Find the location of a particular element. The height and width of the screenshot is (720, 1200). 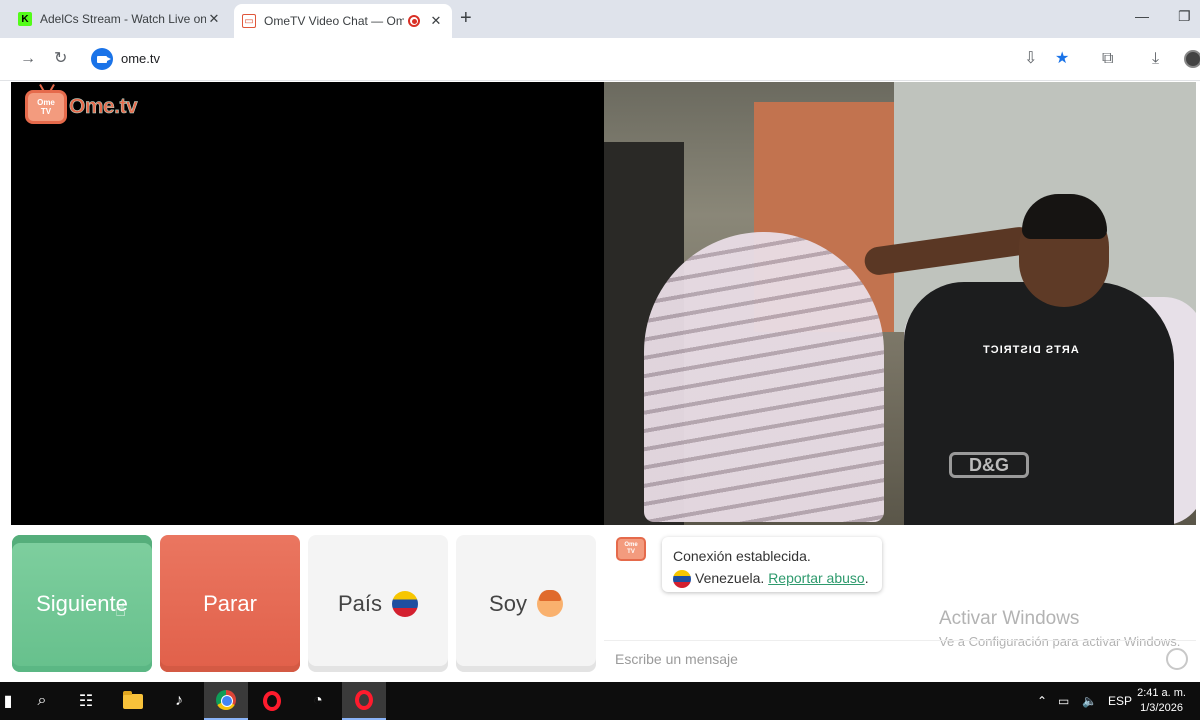

tab-title: OmeTV Video Chat — Ome is located at coordinates (334, 21).